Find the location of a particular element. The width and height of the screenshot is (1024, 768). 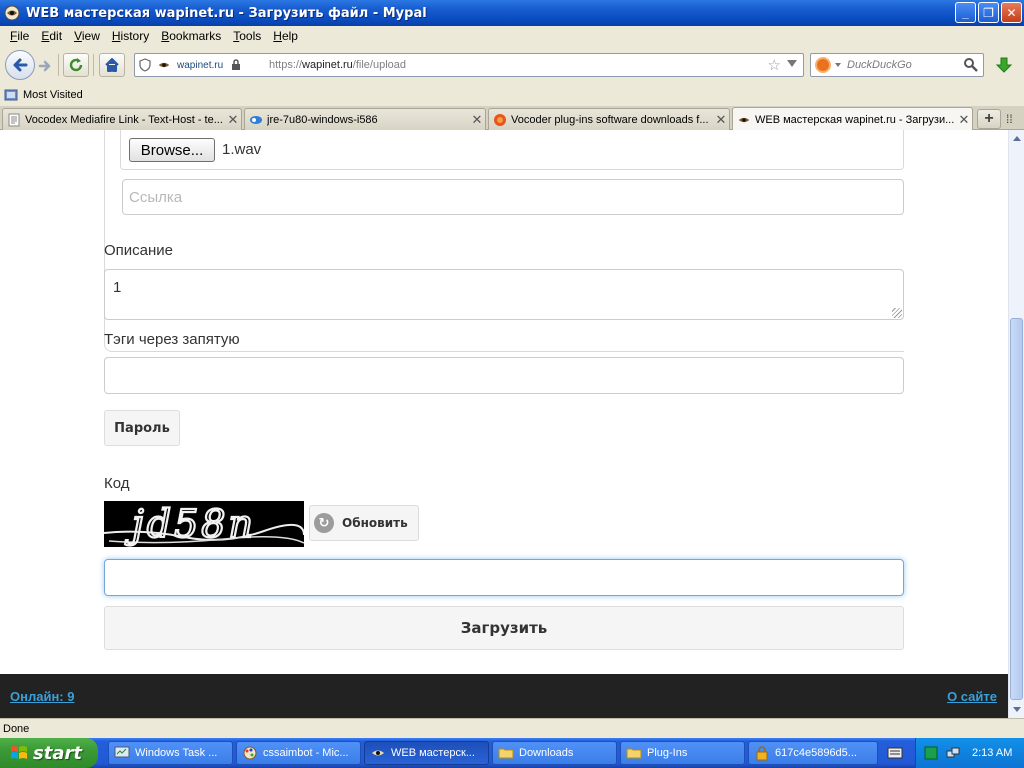

home-icon is located at coordinates (112, 65).